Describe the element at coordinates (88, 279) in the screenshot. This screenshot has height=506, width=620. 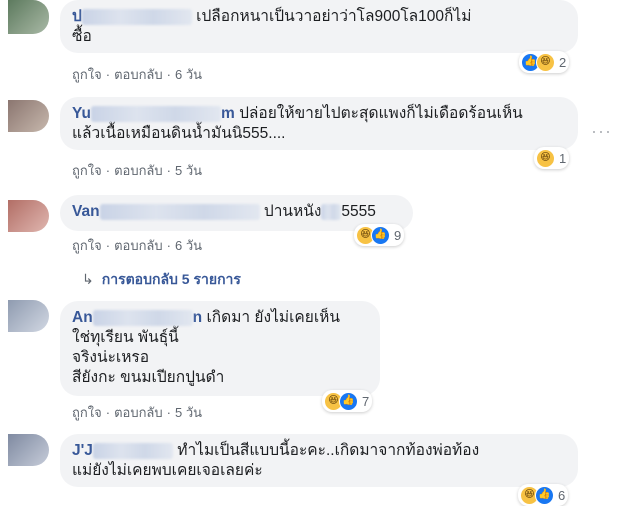
I see `reply-arrow-icon: ↳` at that location.